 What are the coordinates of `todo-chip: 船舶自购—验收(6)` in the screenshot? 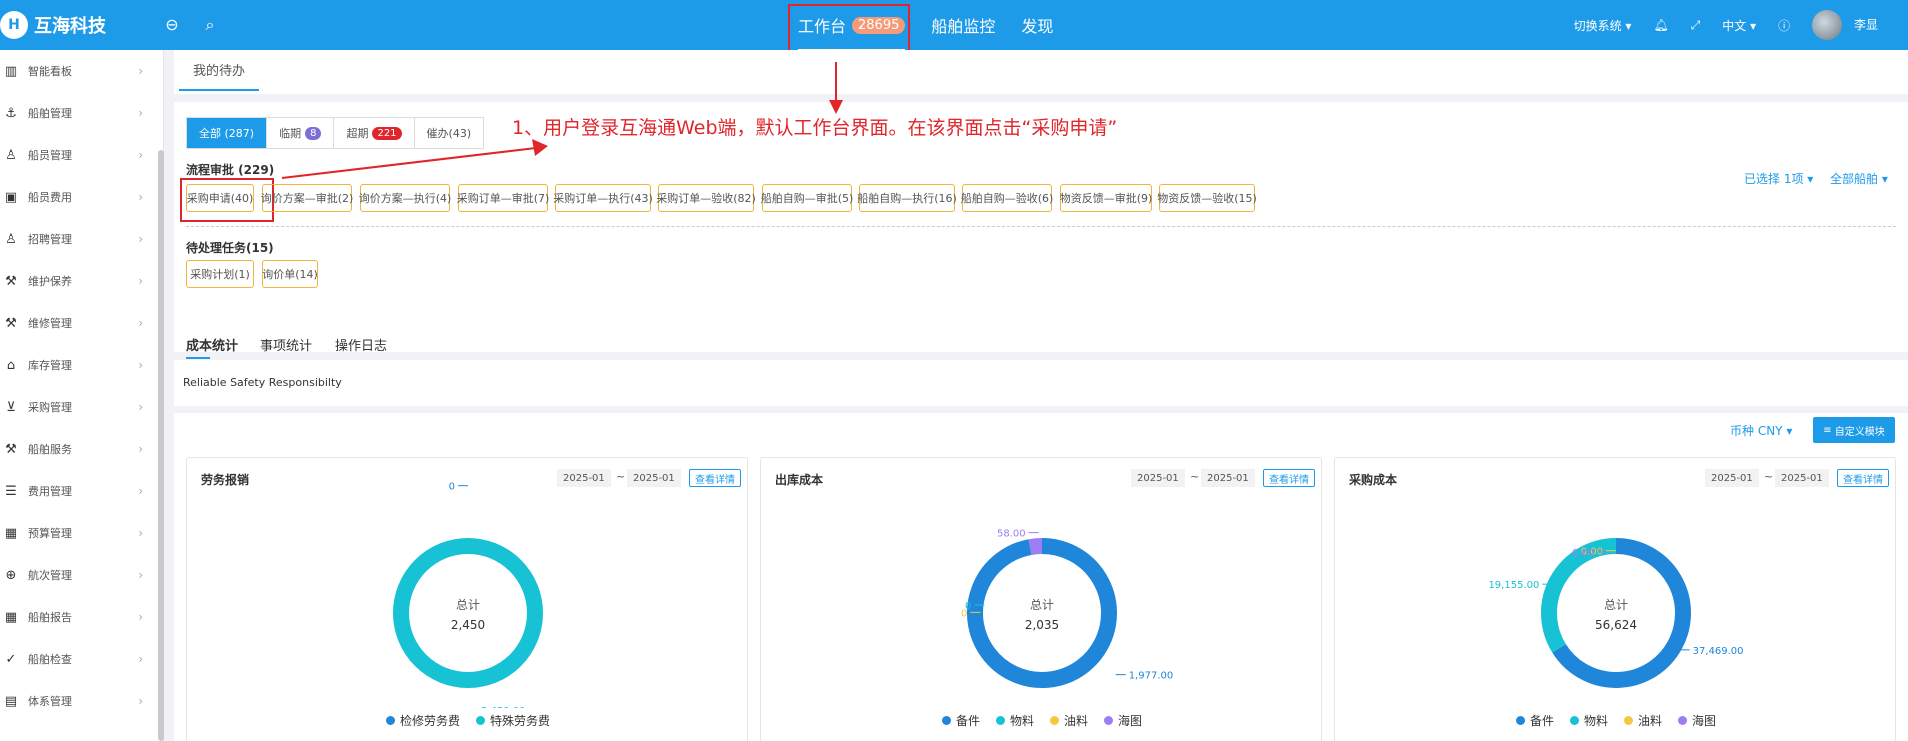 It's located at (1007, 198).